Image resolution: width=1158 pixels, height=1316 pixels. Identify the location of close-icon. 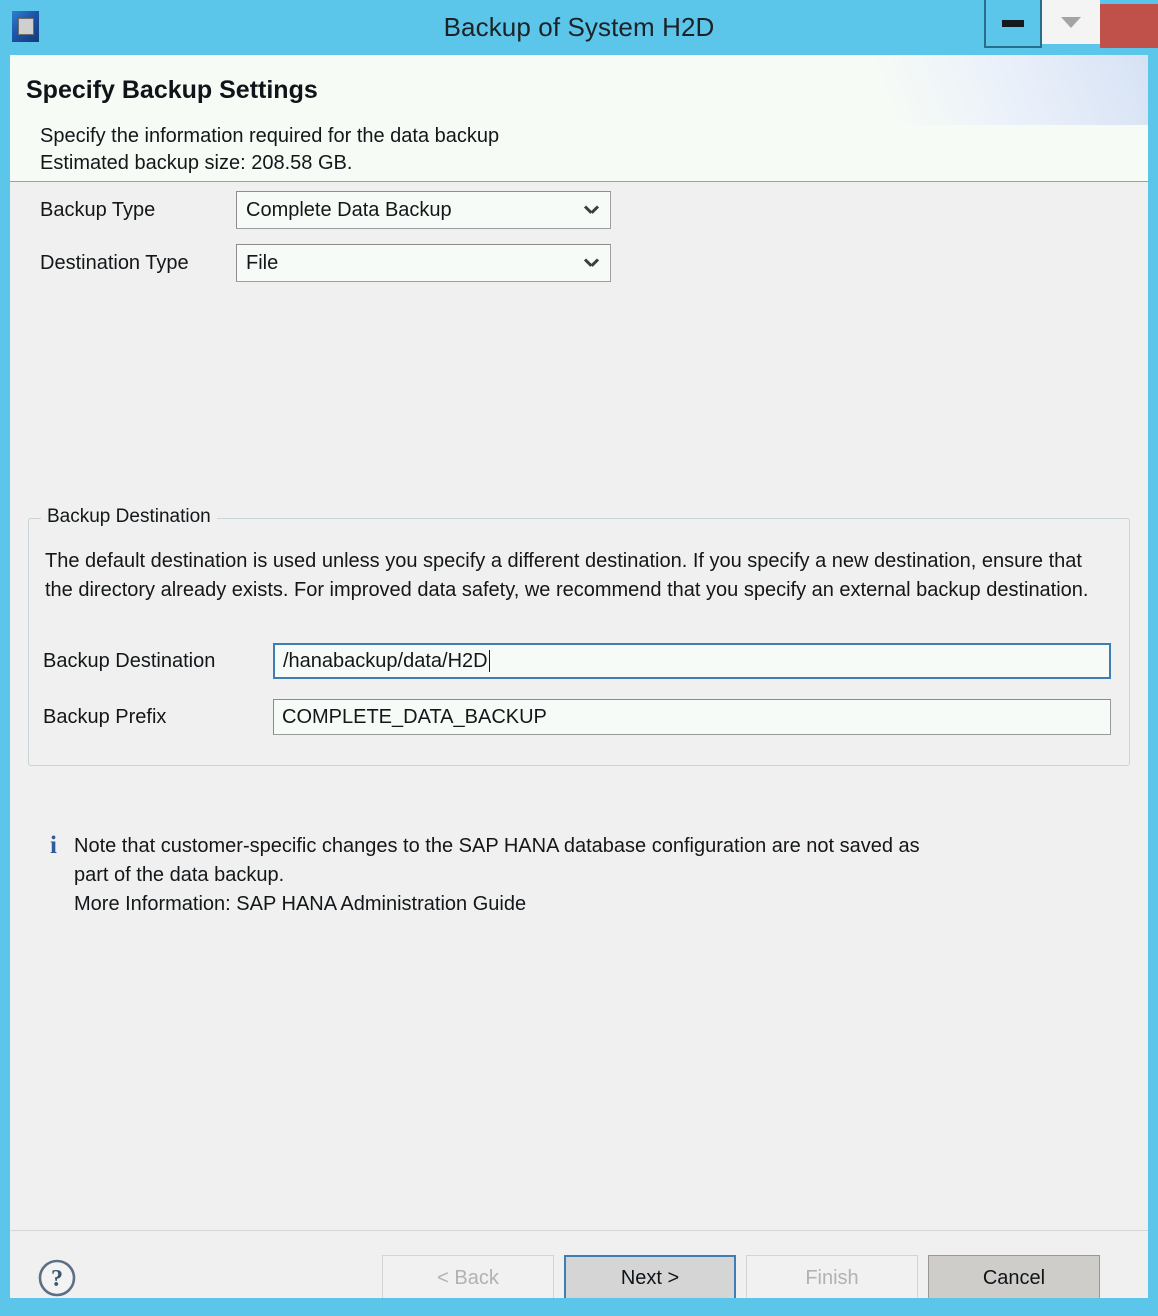
(1129, 26).